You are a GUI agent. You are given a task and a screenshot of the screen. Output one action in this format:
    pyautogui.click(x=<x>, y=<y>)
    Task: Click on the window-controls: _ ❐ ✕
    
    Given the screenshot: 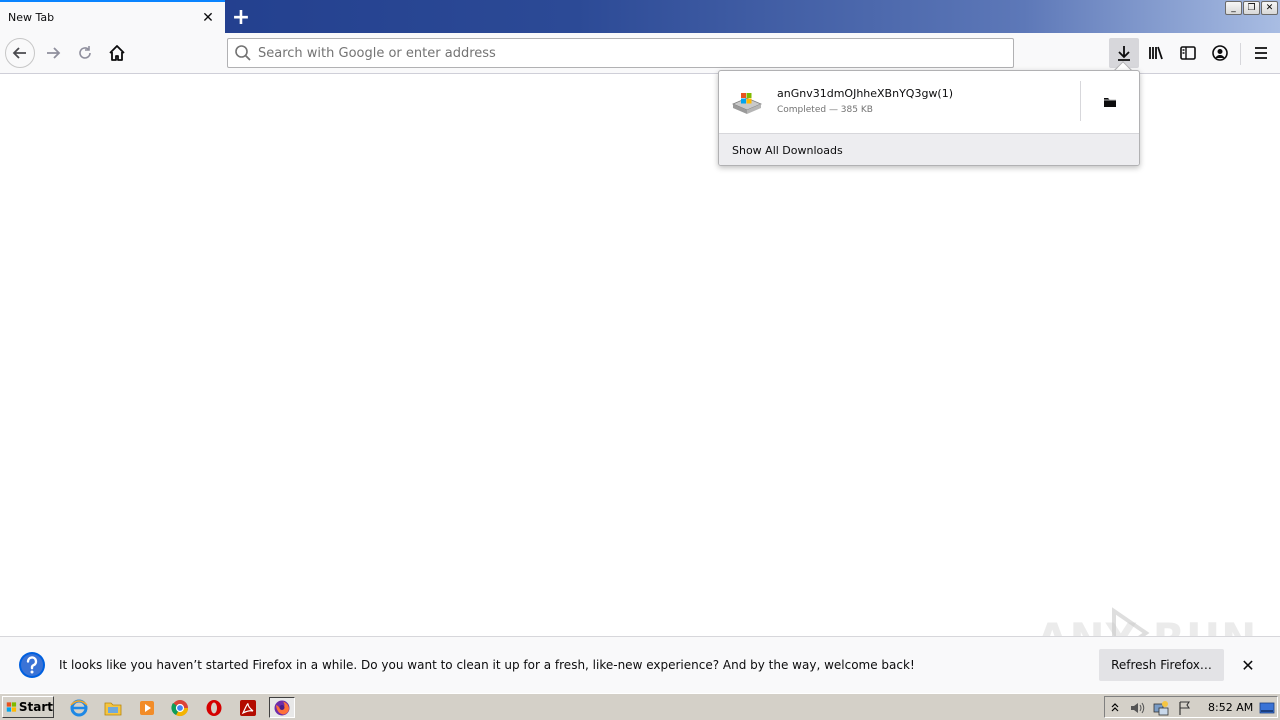 What is the action you would take?
    pyautogui.click(x=1251, y=8)
    